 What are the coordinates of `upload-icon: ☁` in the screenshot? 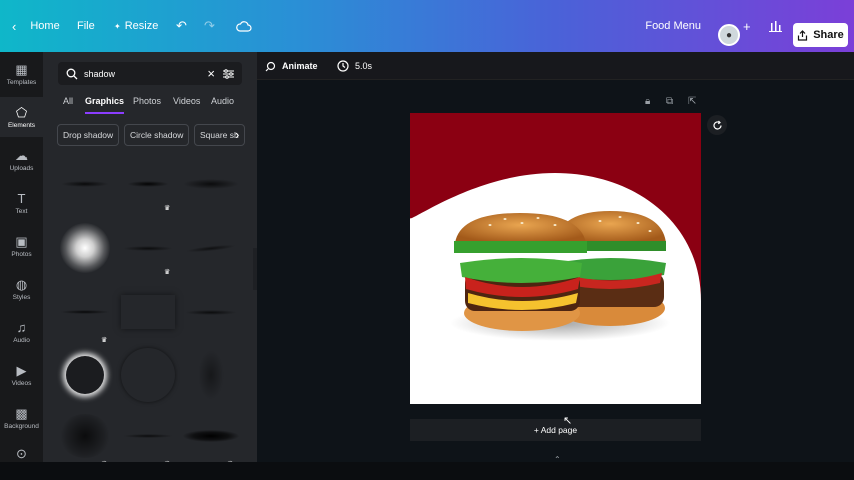 It's located at (21, 155).